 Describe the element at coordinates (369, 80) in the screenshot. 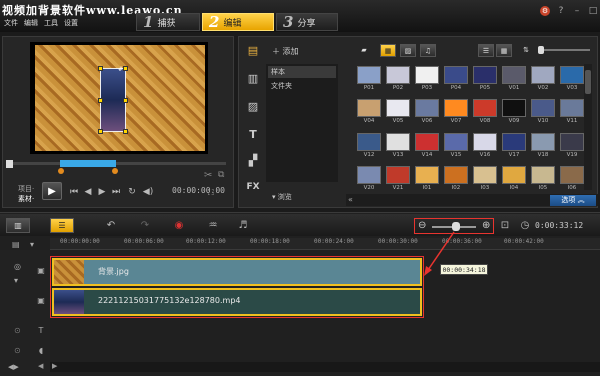

I see `media-thumbnail: P01` at that location.